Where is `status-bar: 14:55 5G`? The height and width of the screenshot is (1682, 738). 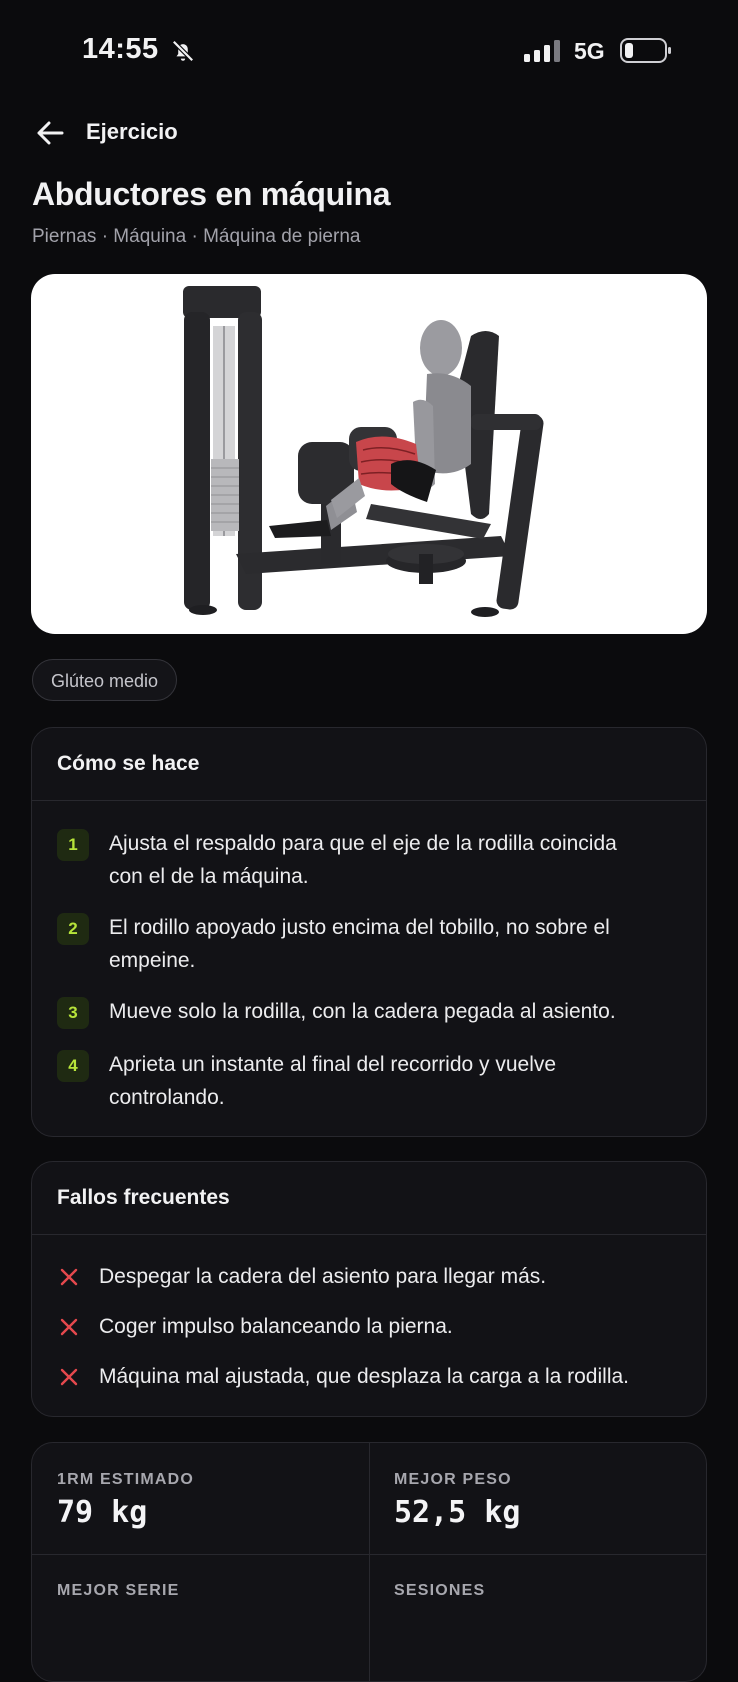 status-bar: 14:55 5G is located at coordinates (369, 50).